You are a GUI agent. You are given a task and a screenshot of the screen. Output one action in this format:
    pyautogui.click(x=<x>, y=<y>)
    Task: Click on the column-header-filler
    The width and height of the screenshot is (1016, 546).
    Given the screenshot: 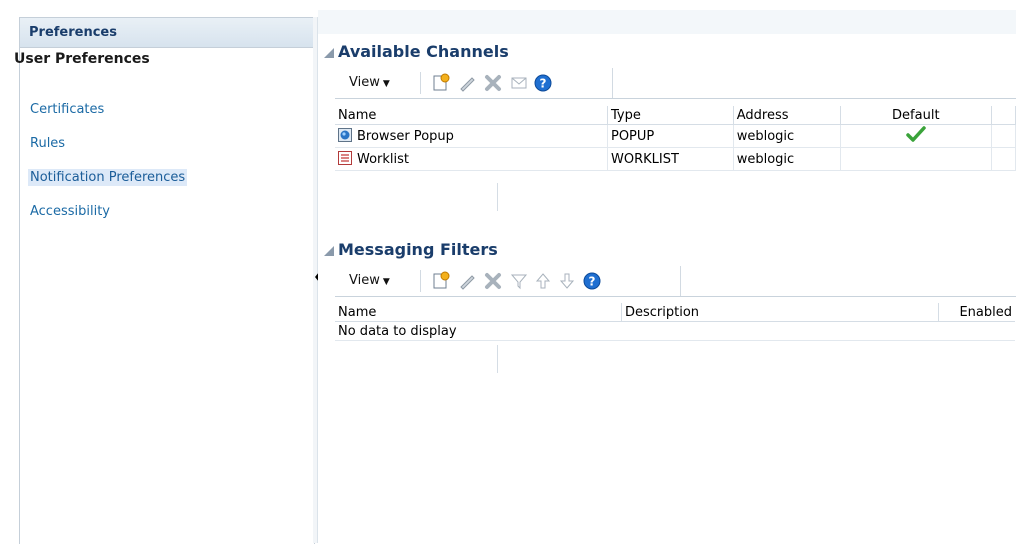 What is the action you would take?
    pyautogui.click(x=1003, y=115)
    